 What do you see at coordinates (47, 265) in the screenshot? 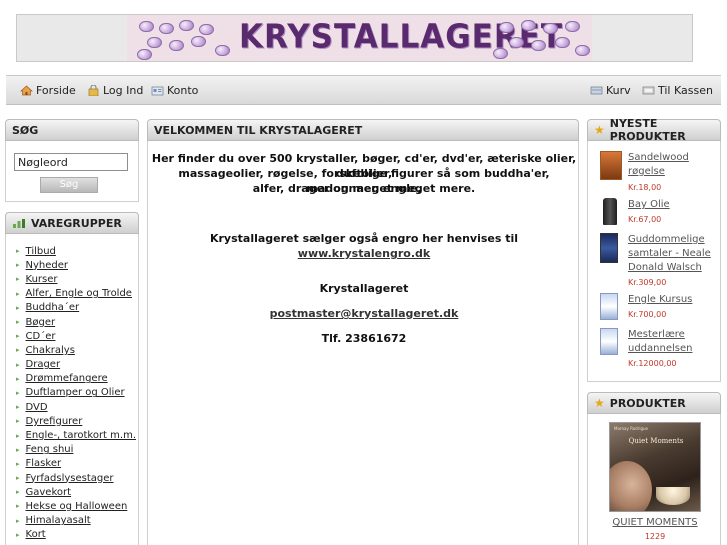
I see `category-link: Nyheder` at bounding box center [47, 265].